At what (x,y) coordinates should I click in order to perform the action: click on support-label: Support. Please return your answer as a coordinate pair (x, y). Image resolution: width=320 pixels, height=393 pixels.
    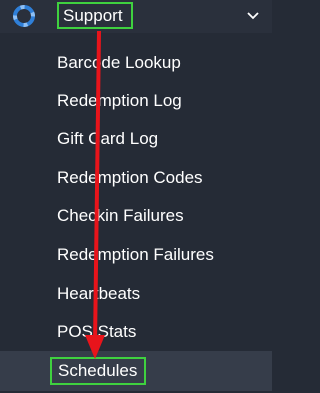
    Looking at the image, I should click on (95, 15).